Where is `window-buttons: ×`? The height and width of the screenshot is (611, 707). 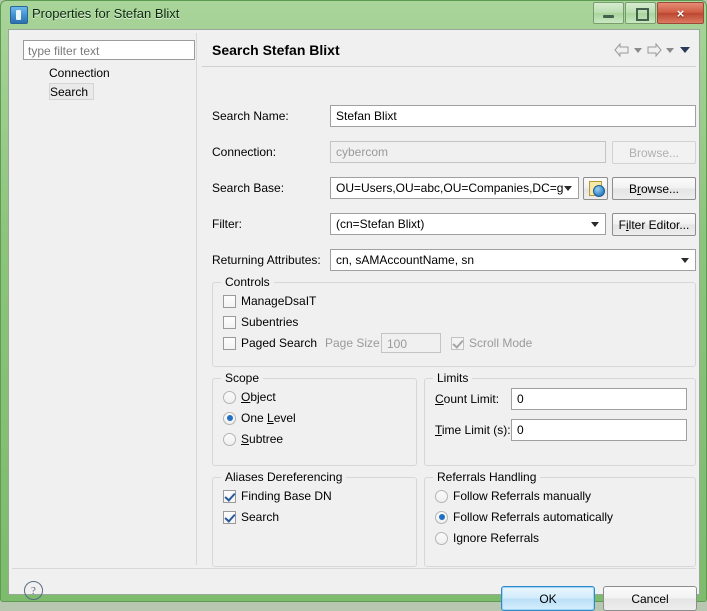 window-buttons: × is located at coordinates (648, 13).